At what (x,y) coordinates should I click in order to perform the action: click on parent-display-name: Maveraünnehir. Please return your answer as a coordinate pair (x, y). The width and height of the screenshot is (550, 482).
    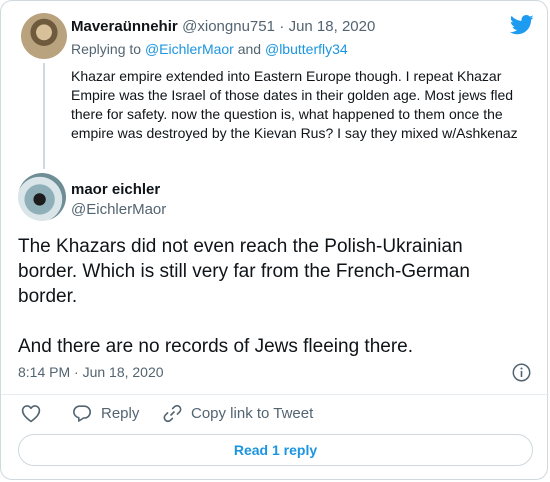
    Looking at the image, I should click on (124, 26).